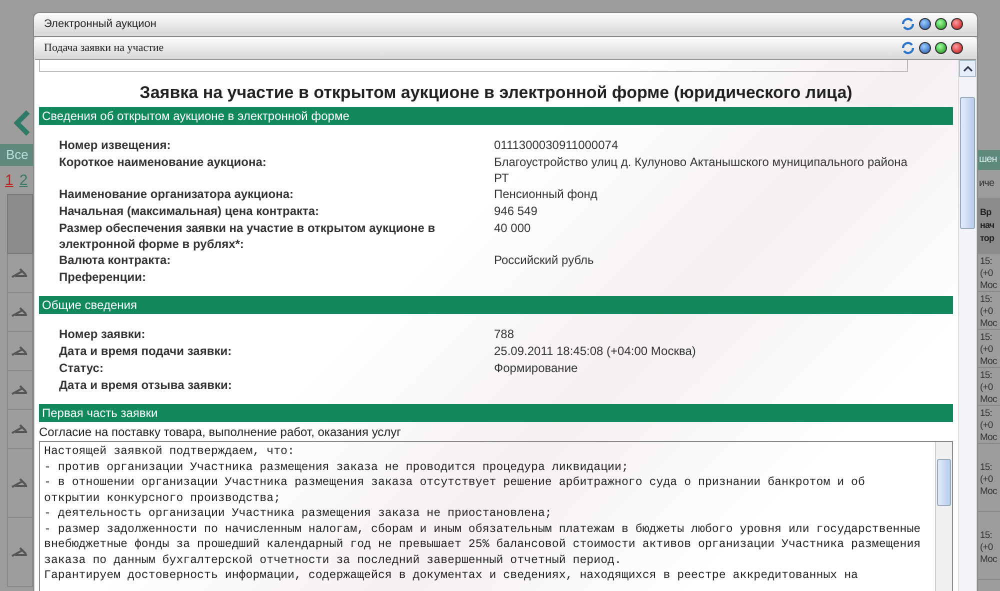 This screenshot has width=1000, height=591. I want to click on field-label: Согласие на поставку товара, выполнение работ, оказания услуг, so click(220, 432).